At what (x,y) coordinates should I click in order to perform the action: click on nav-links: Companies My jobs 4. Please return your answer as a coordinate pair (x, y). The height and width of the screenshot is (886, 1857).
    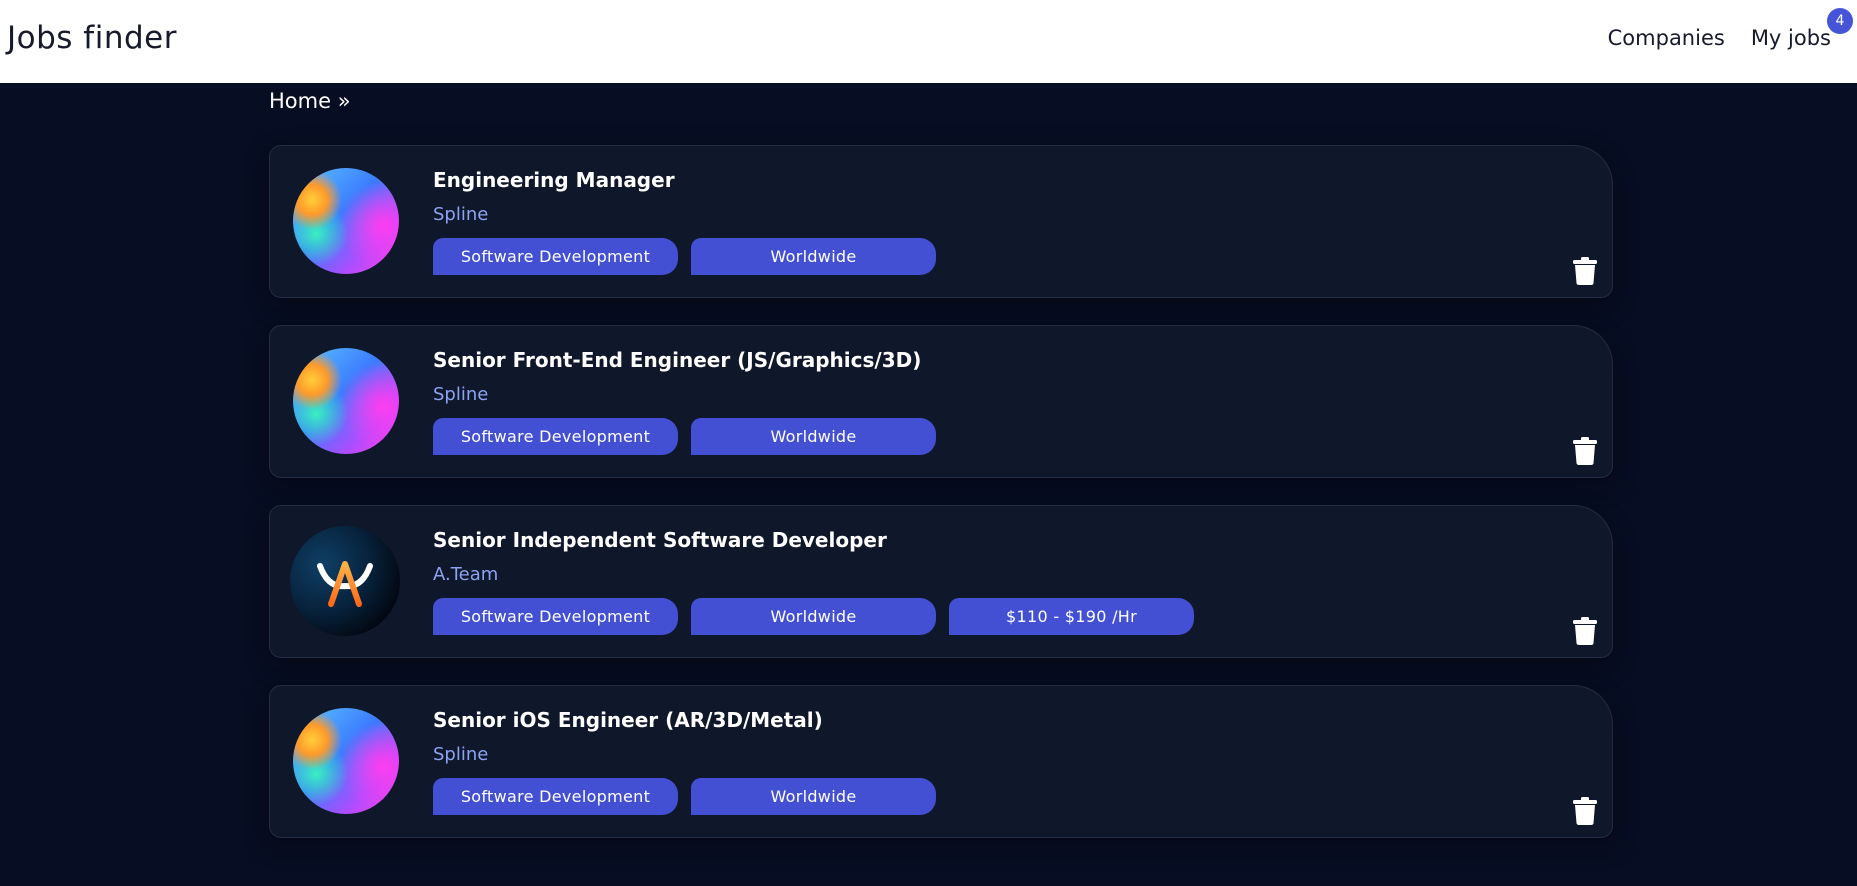
    Looking at the image, I should click on (1730, 29).